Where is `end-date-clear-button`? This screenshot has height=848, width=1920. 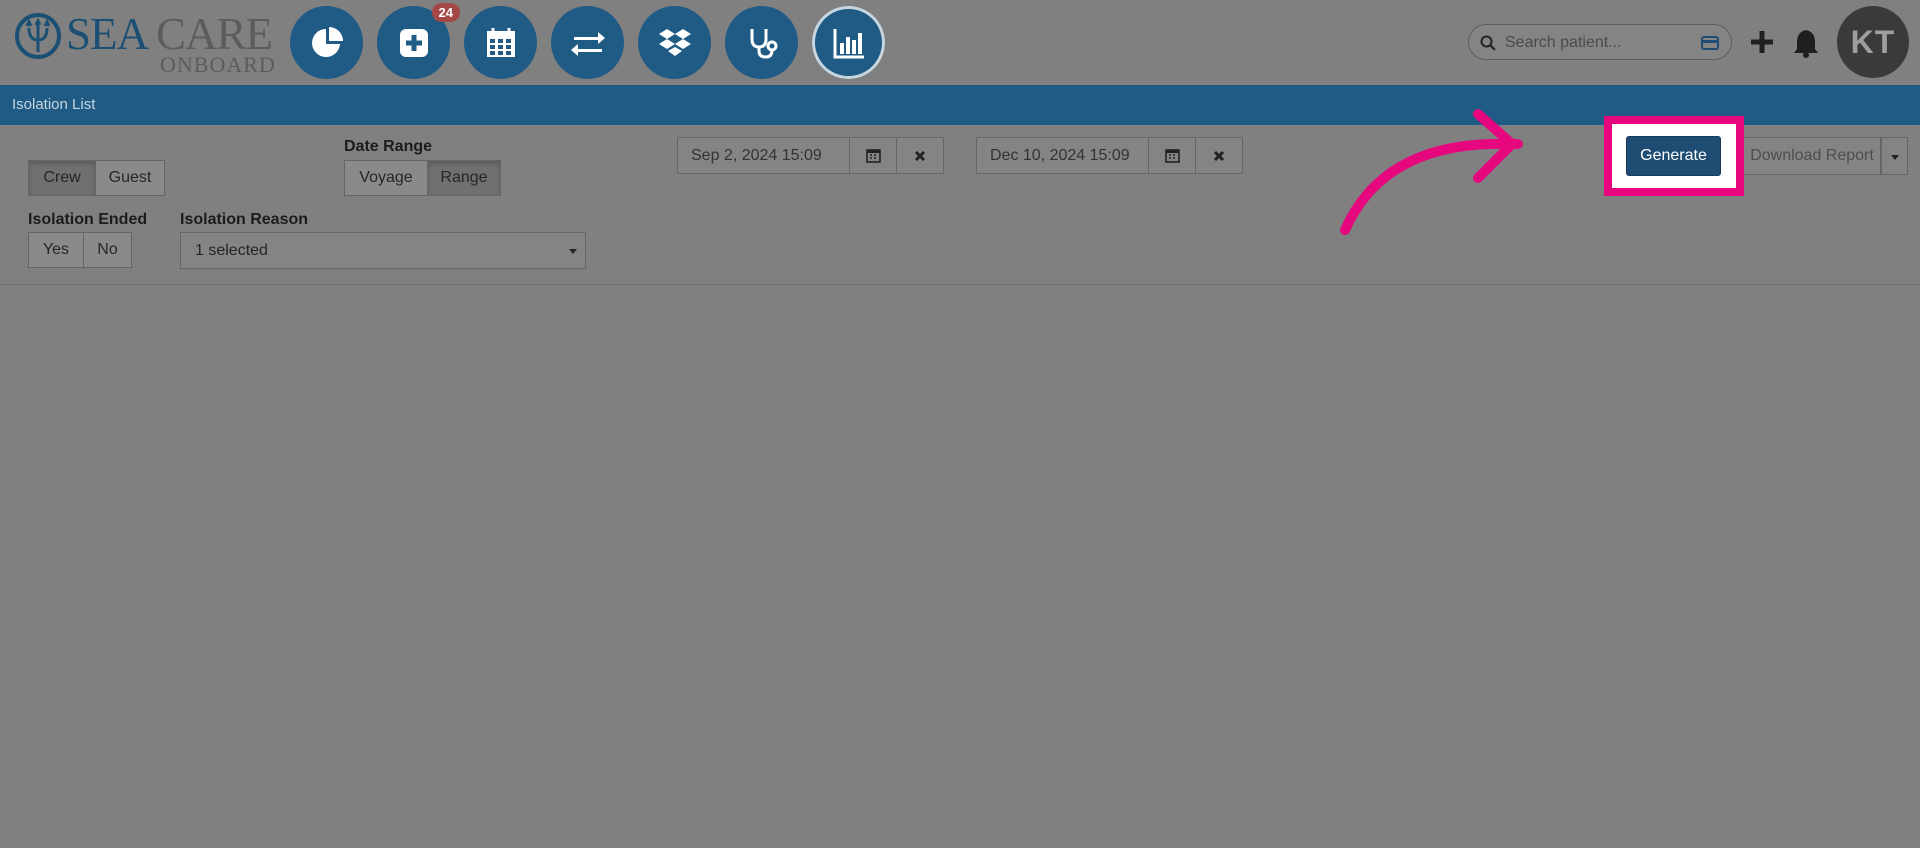
end-date-clear-button is located at coordinates (1219, 155).